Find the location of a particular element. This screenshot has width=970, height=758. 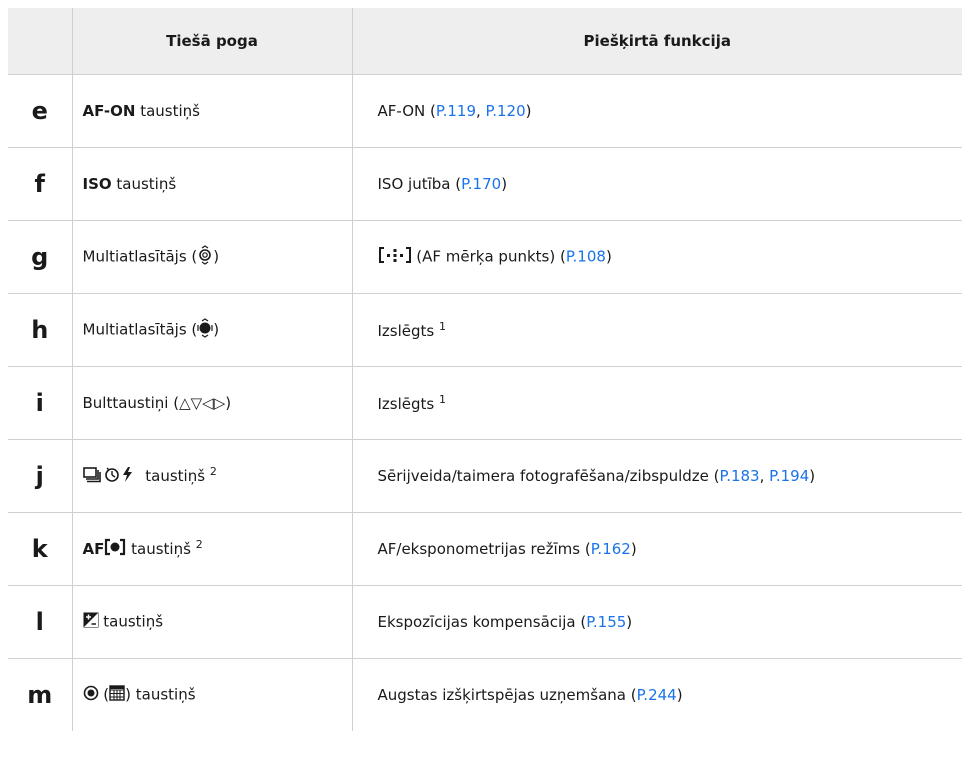

function-cell: Augstas izšķirtspējas uzņemšana (P.244) is located at coordinates (657, 694).